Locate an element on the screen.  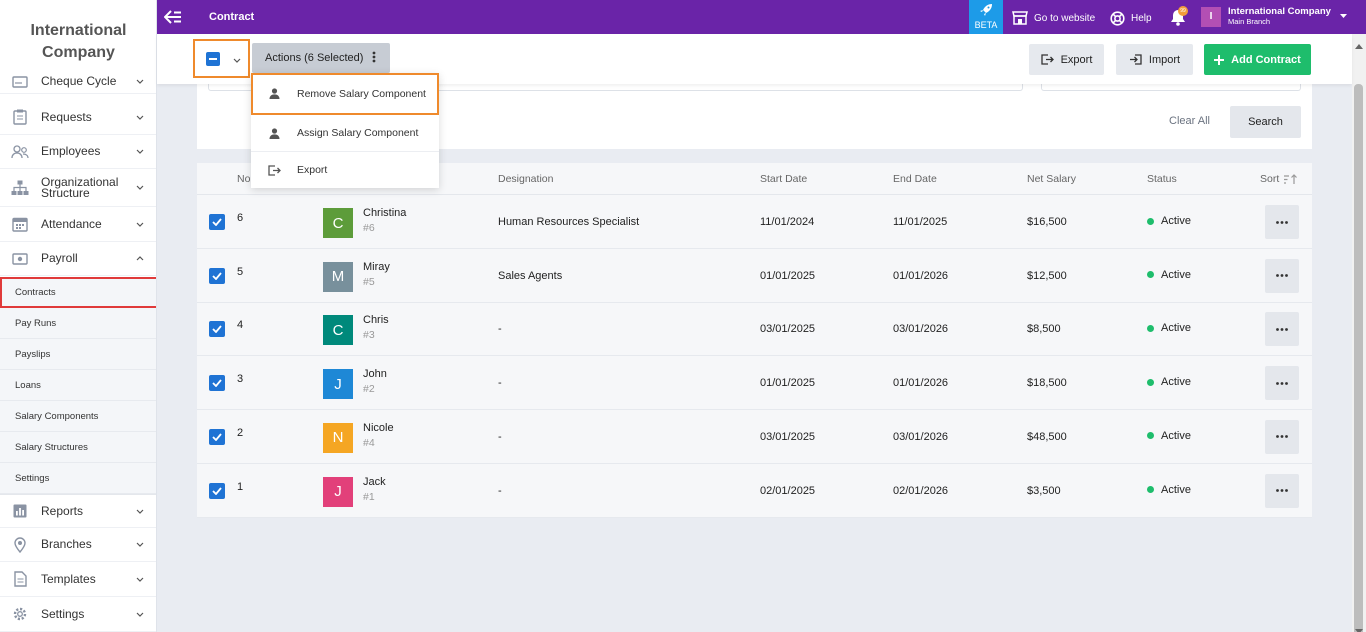
sidebar-sub-contracts: Contracts is located at coordinates (78, 292).